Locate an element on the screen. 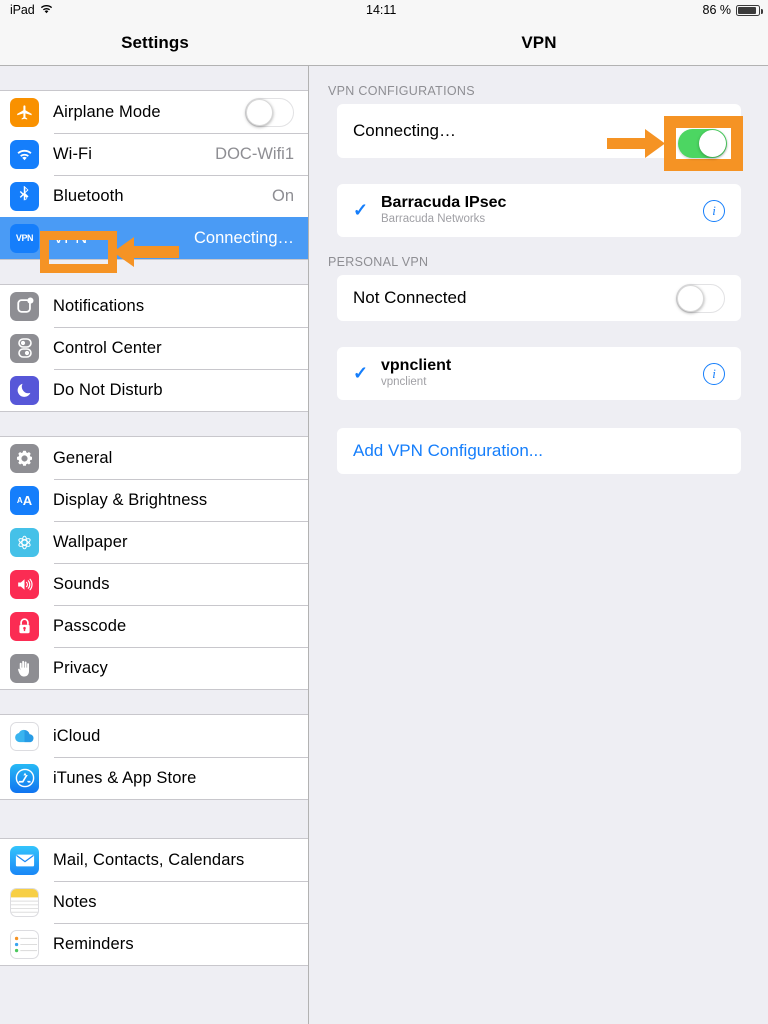 This screenshot has width=768, height=1024. sidebar-item-label: Privacy is located at coordinates (80, 667).